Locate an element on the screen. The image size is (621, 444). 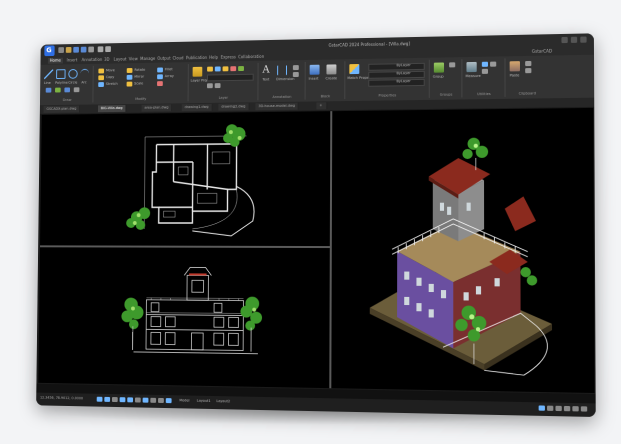
user-account: GstarCAD is located at coordinates (542, 51).